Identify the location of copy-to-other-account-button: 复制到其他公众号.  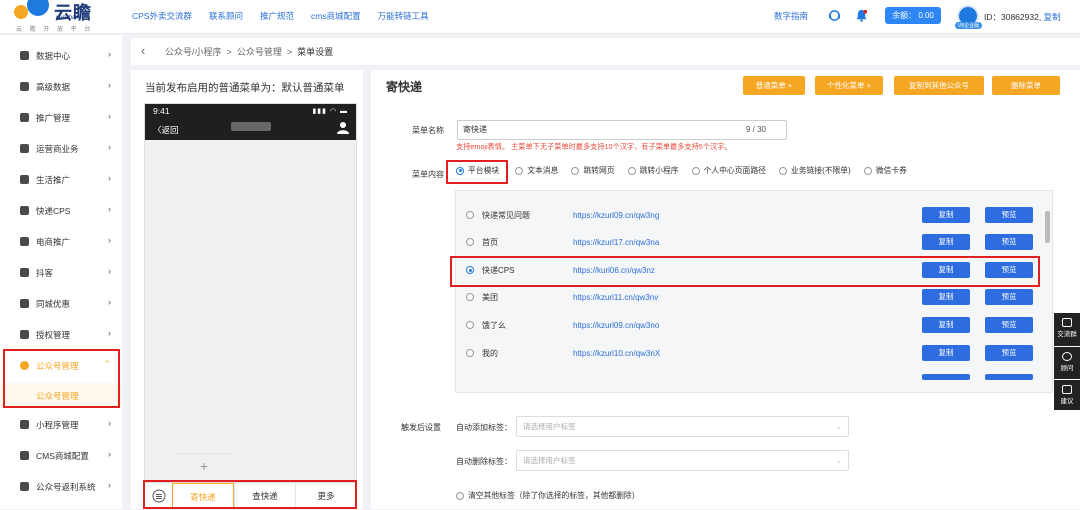
(939, 85).